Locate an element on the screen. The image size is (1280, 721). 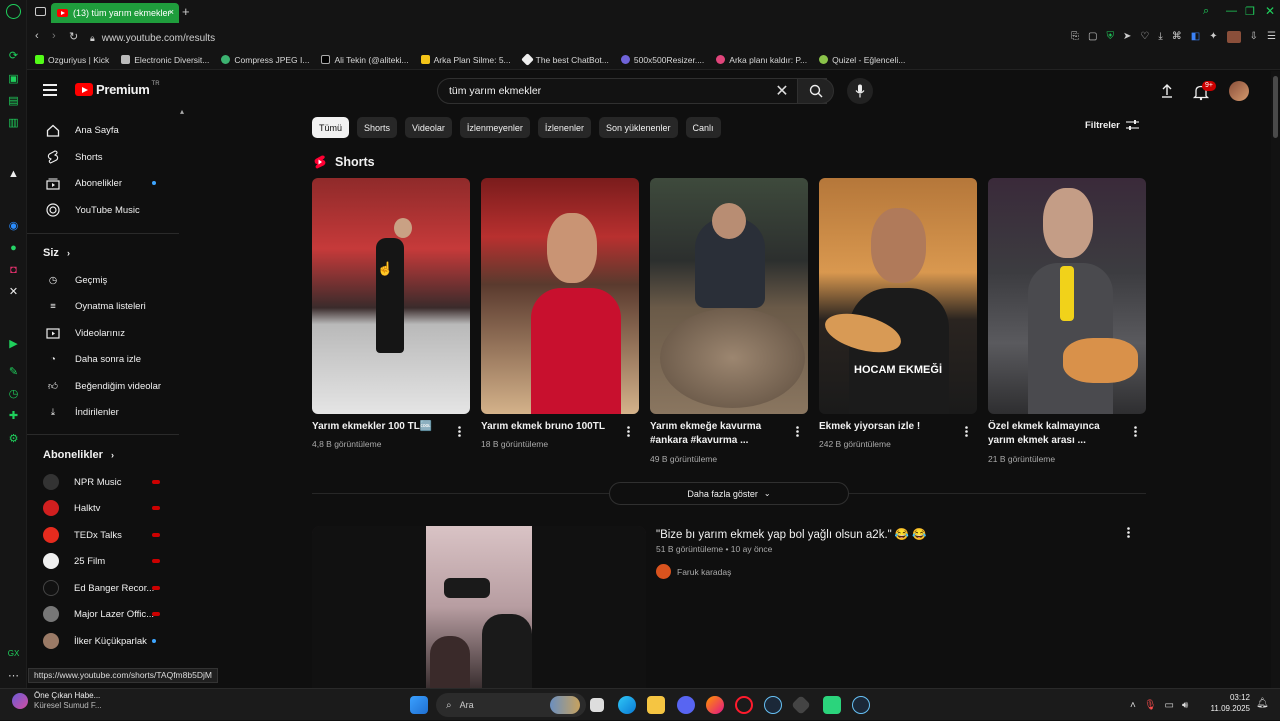
menu-icon: ☰ is located at coordinates (1271, 37).